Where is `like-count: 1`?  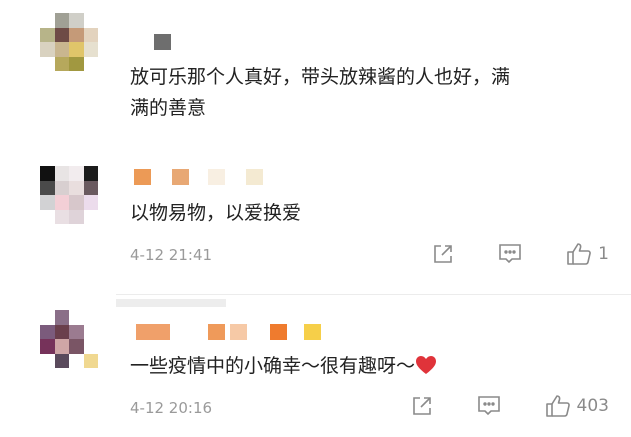
like-count: 1 is located at coordinates (603, 254).